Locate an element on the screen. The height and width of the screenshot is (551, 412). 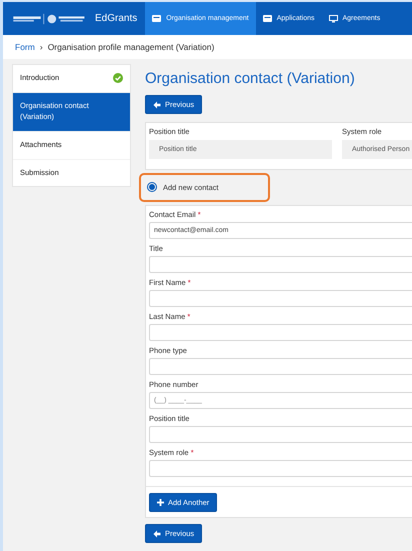
page-title: Organisation contact (Variation) is located at coordinates (250, 78).